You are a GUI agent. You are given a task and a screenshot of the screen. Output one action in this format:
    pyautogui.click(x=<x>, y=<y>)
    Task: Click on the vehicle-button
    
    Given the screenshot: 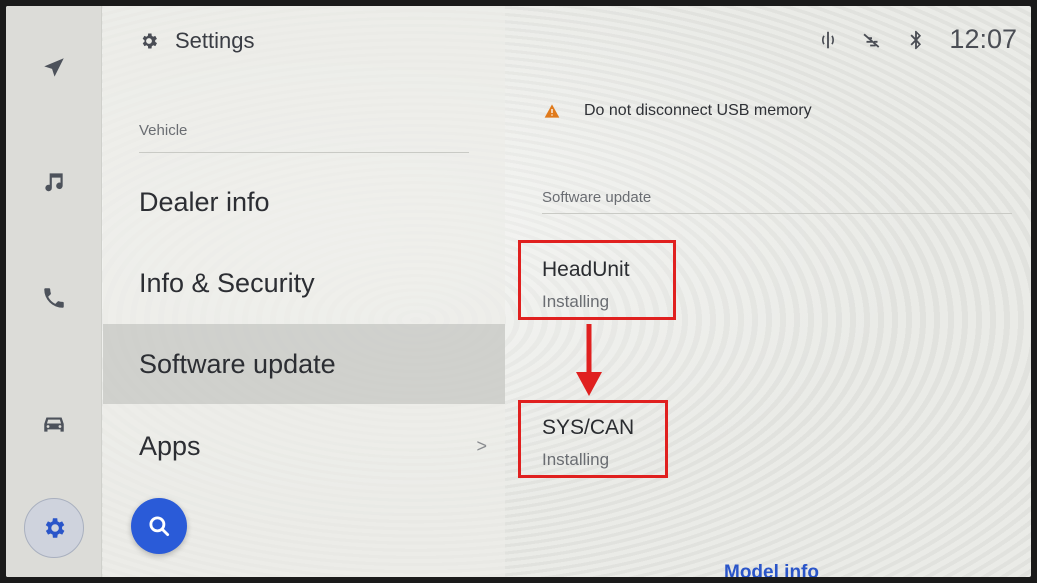 What is the action you would take?
    pyautogui.click(x=54, y=424)
    